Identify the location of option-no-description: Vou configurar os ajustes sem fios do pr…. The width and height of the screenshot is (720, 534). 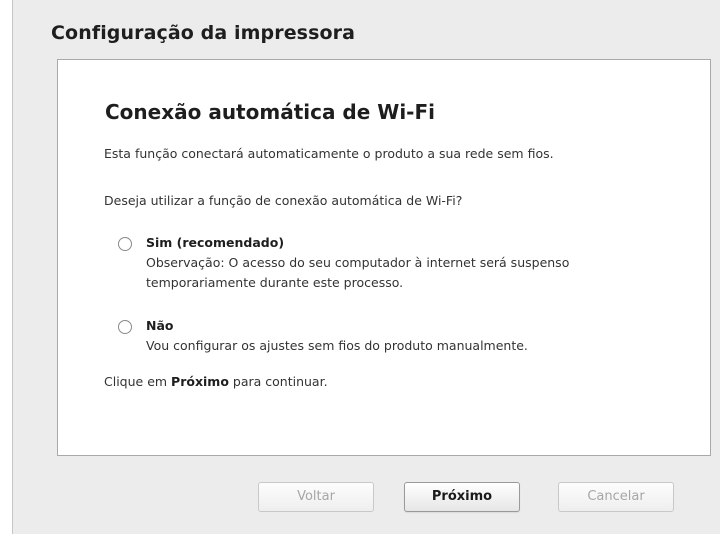
(337, 345).